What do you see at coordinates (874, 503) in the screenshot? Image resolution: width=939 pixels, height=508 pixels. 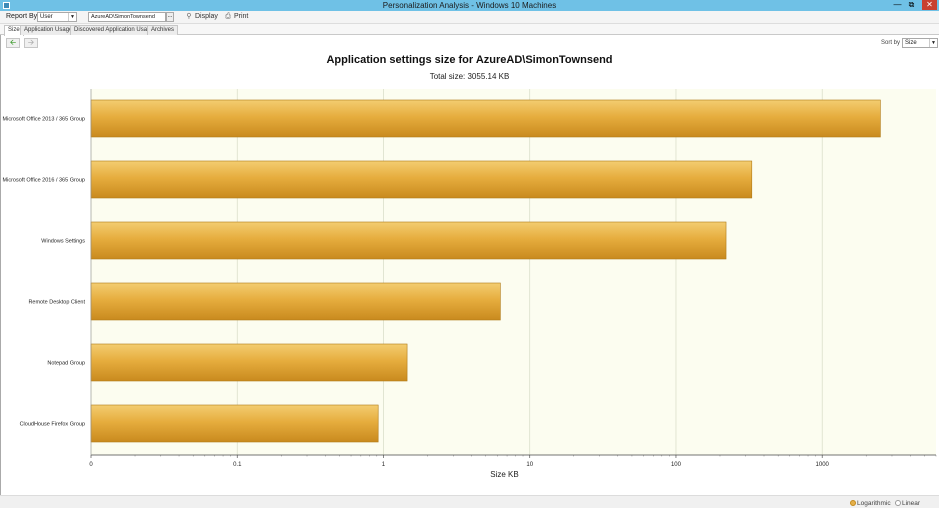 I see `logarithmic-label: Logarithmic` at bounding box center [874, 503].